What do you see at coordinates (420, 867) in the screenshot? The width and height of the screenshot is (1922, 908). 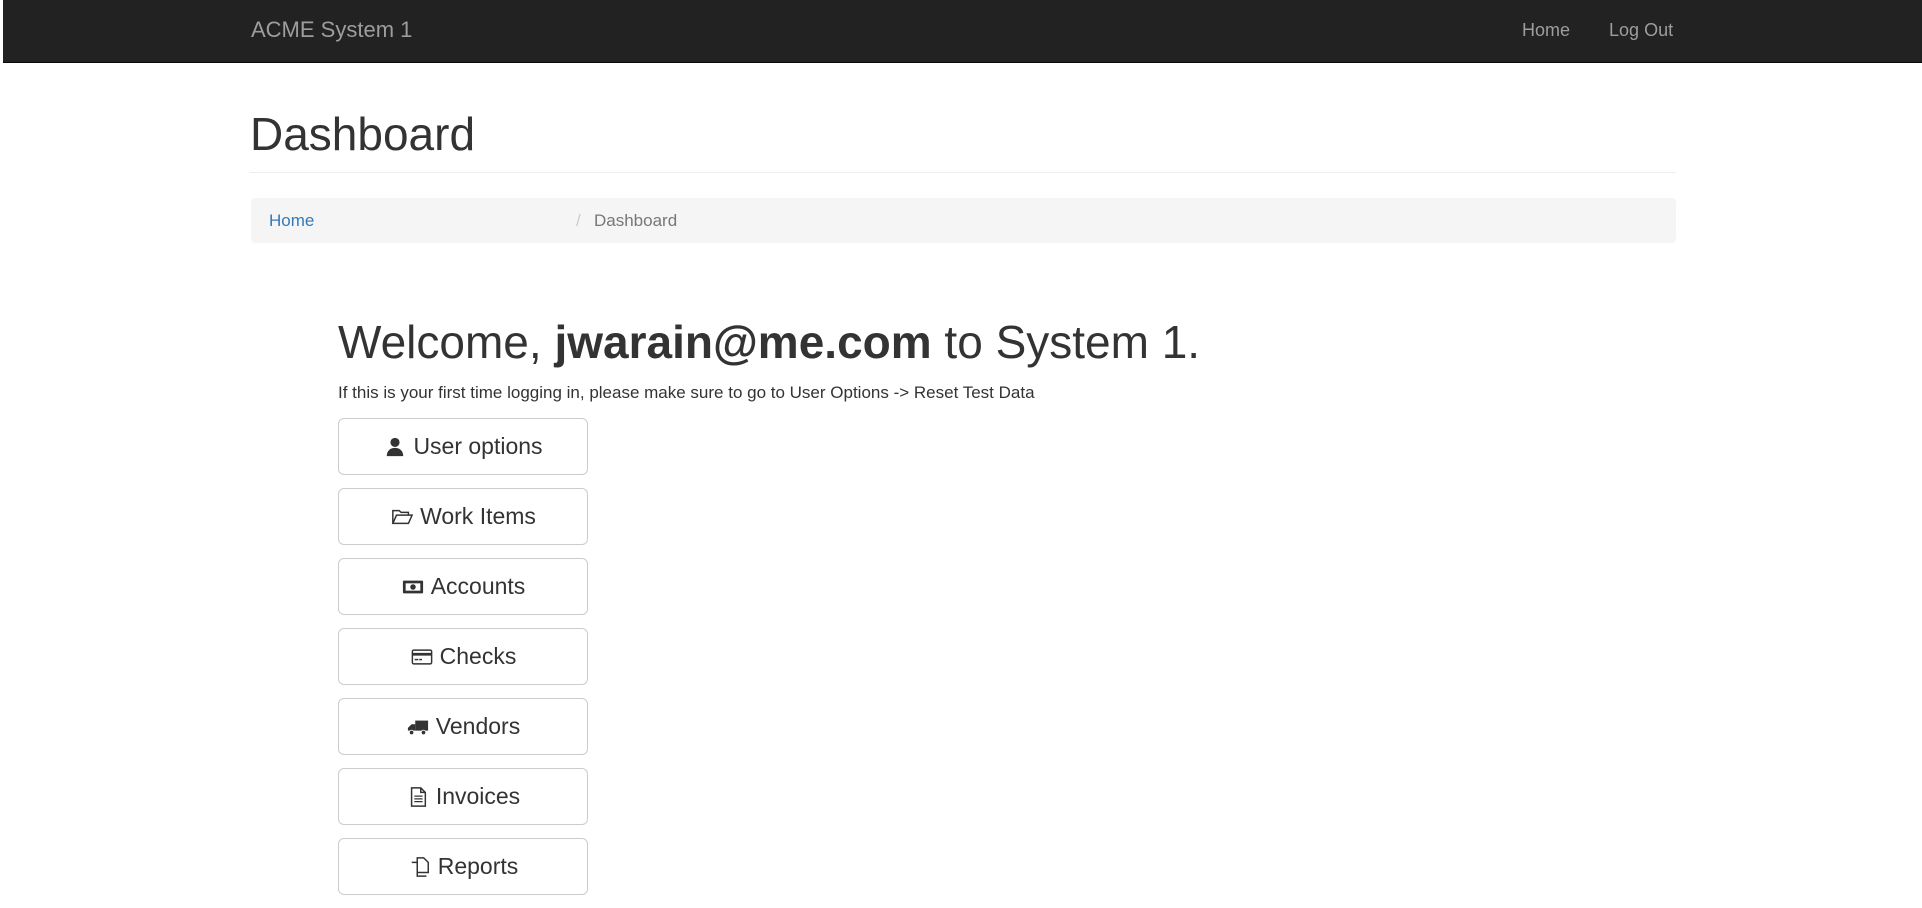 I see `files-icon` at bounding box center [420, 867].